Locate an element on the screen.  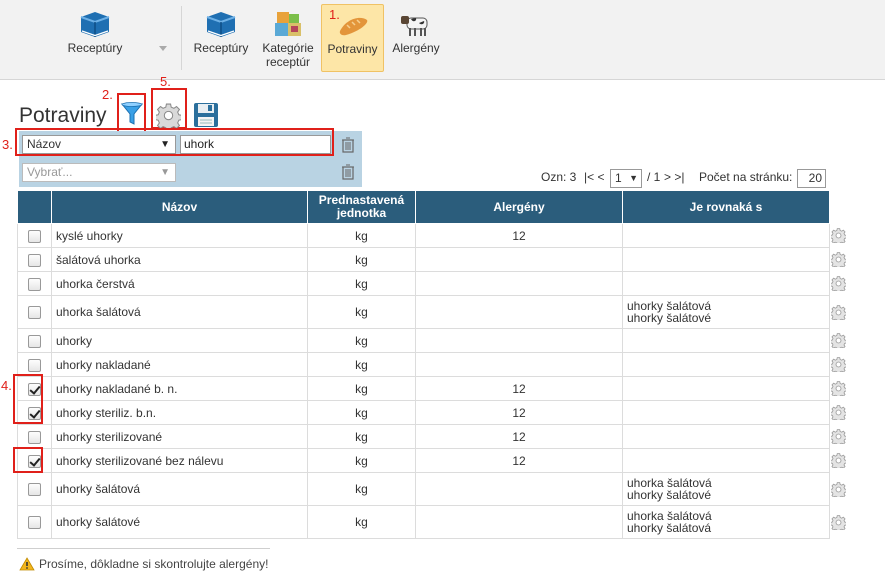
bread-icon is located at coordinates (353, 26).